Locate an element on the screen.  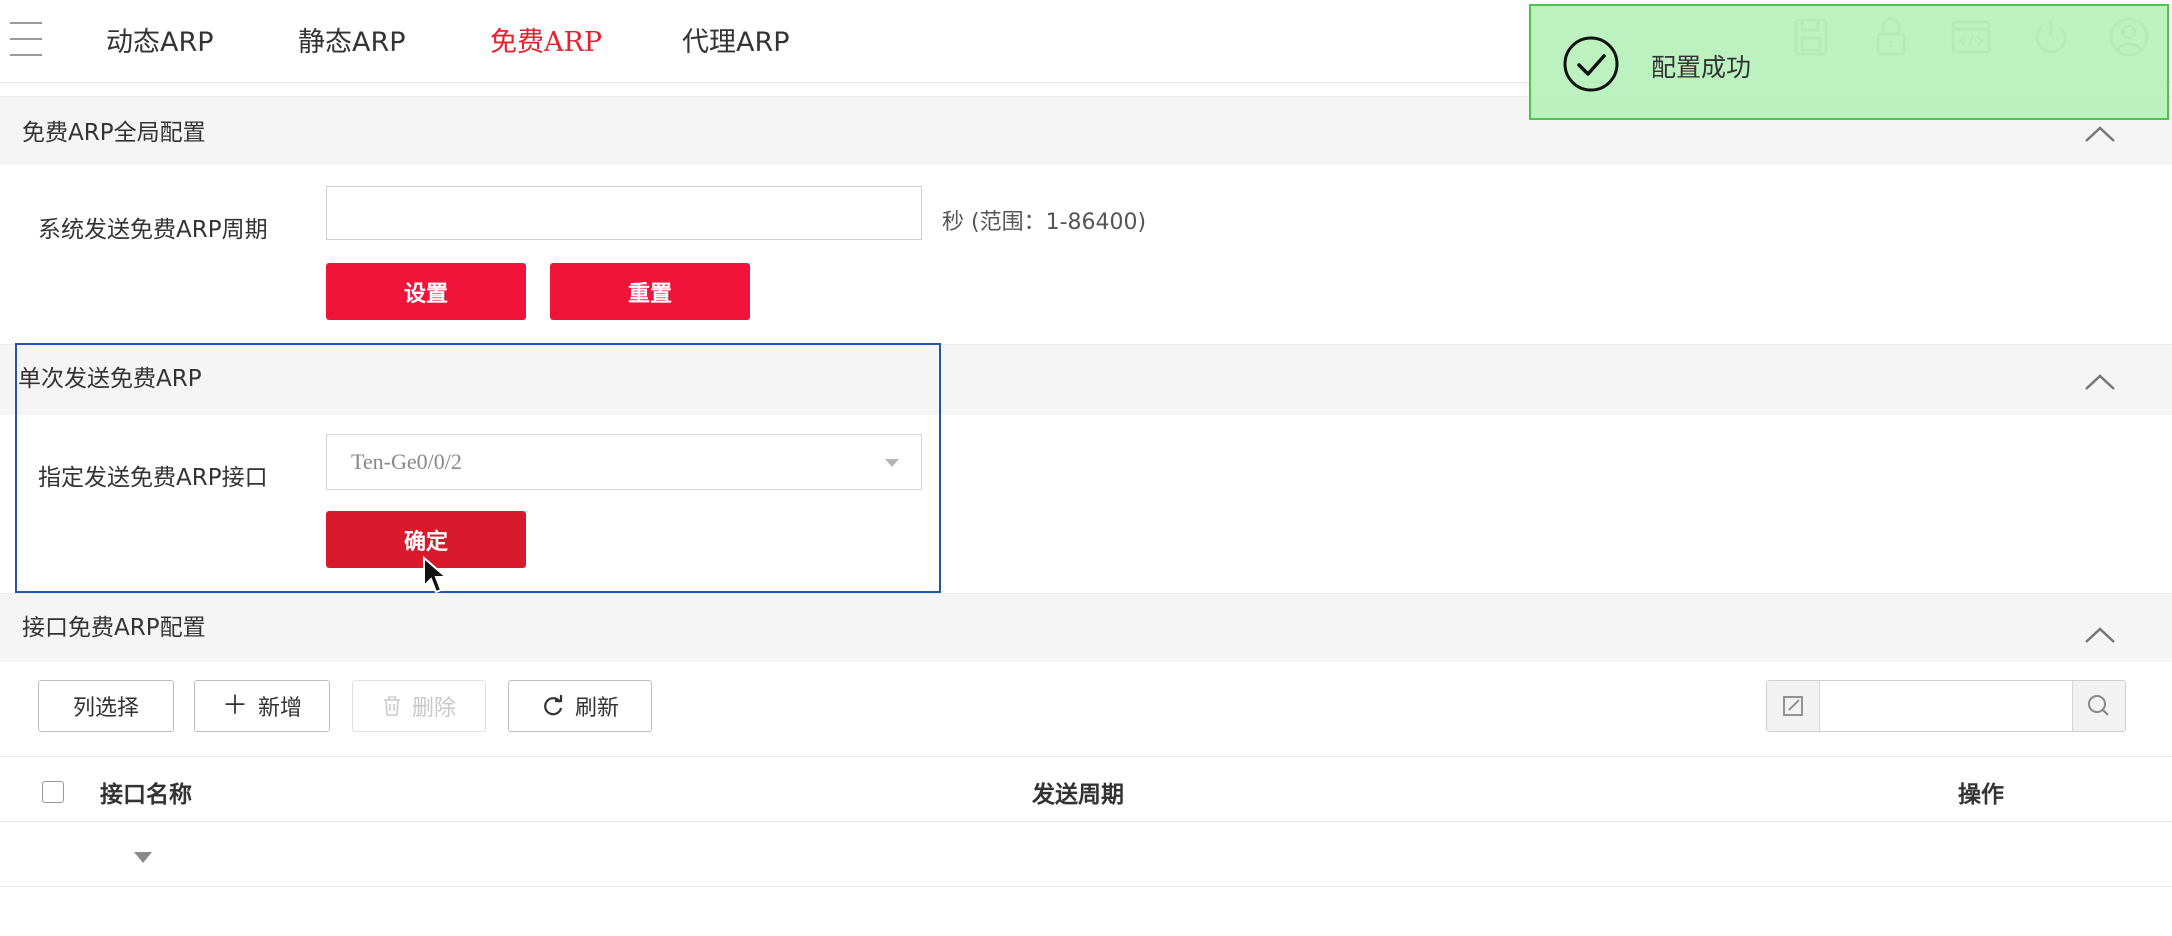
reset-button: 重置 is located at coordinates (650, 291).